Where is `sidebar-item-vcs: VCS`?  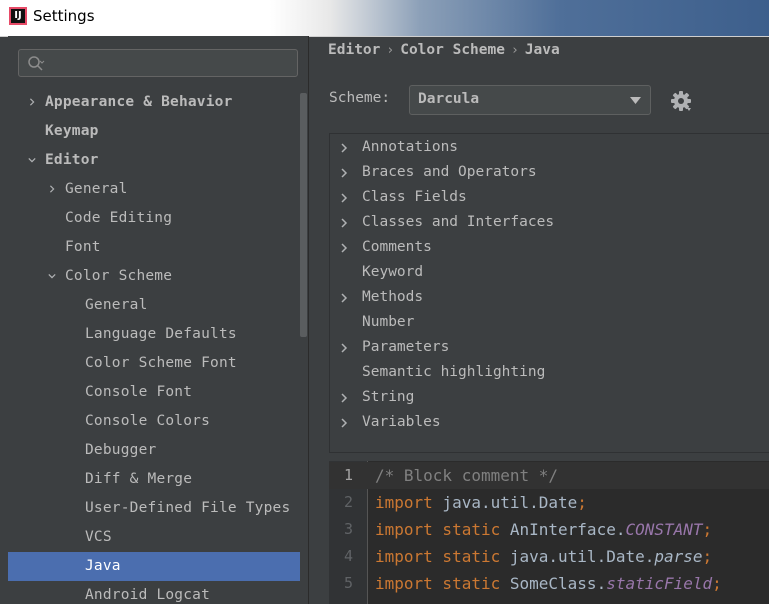 sidebar-item-vcs: VCS is located at coordinates (154, 537).